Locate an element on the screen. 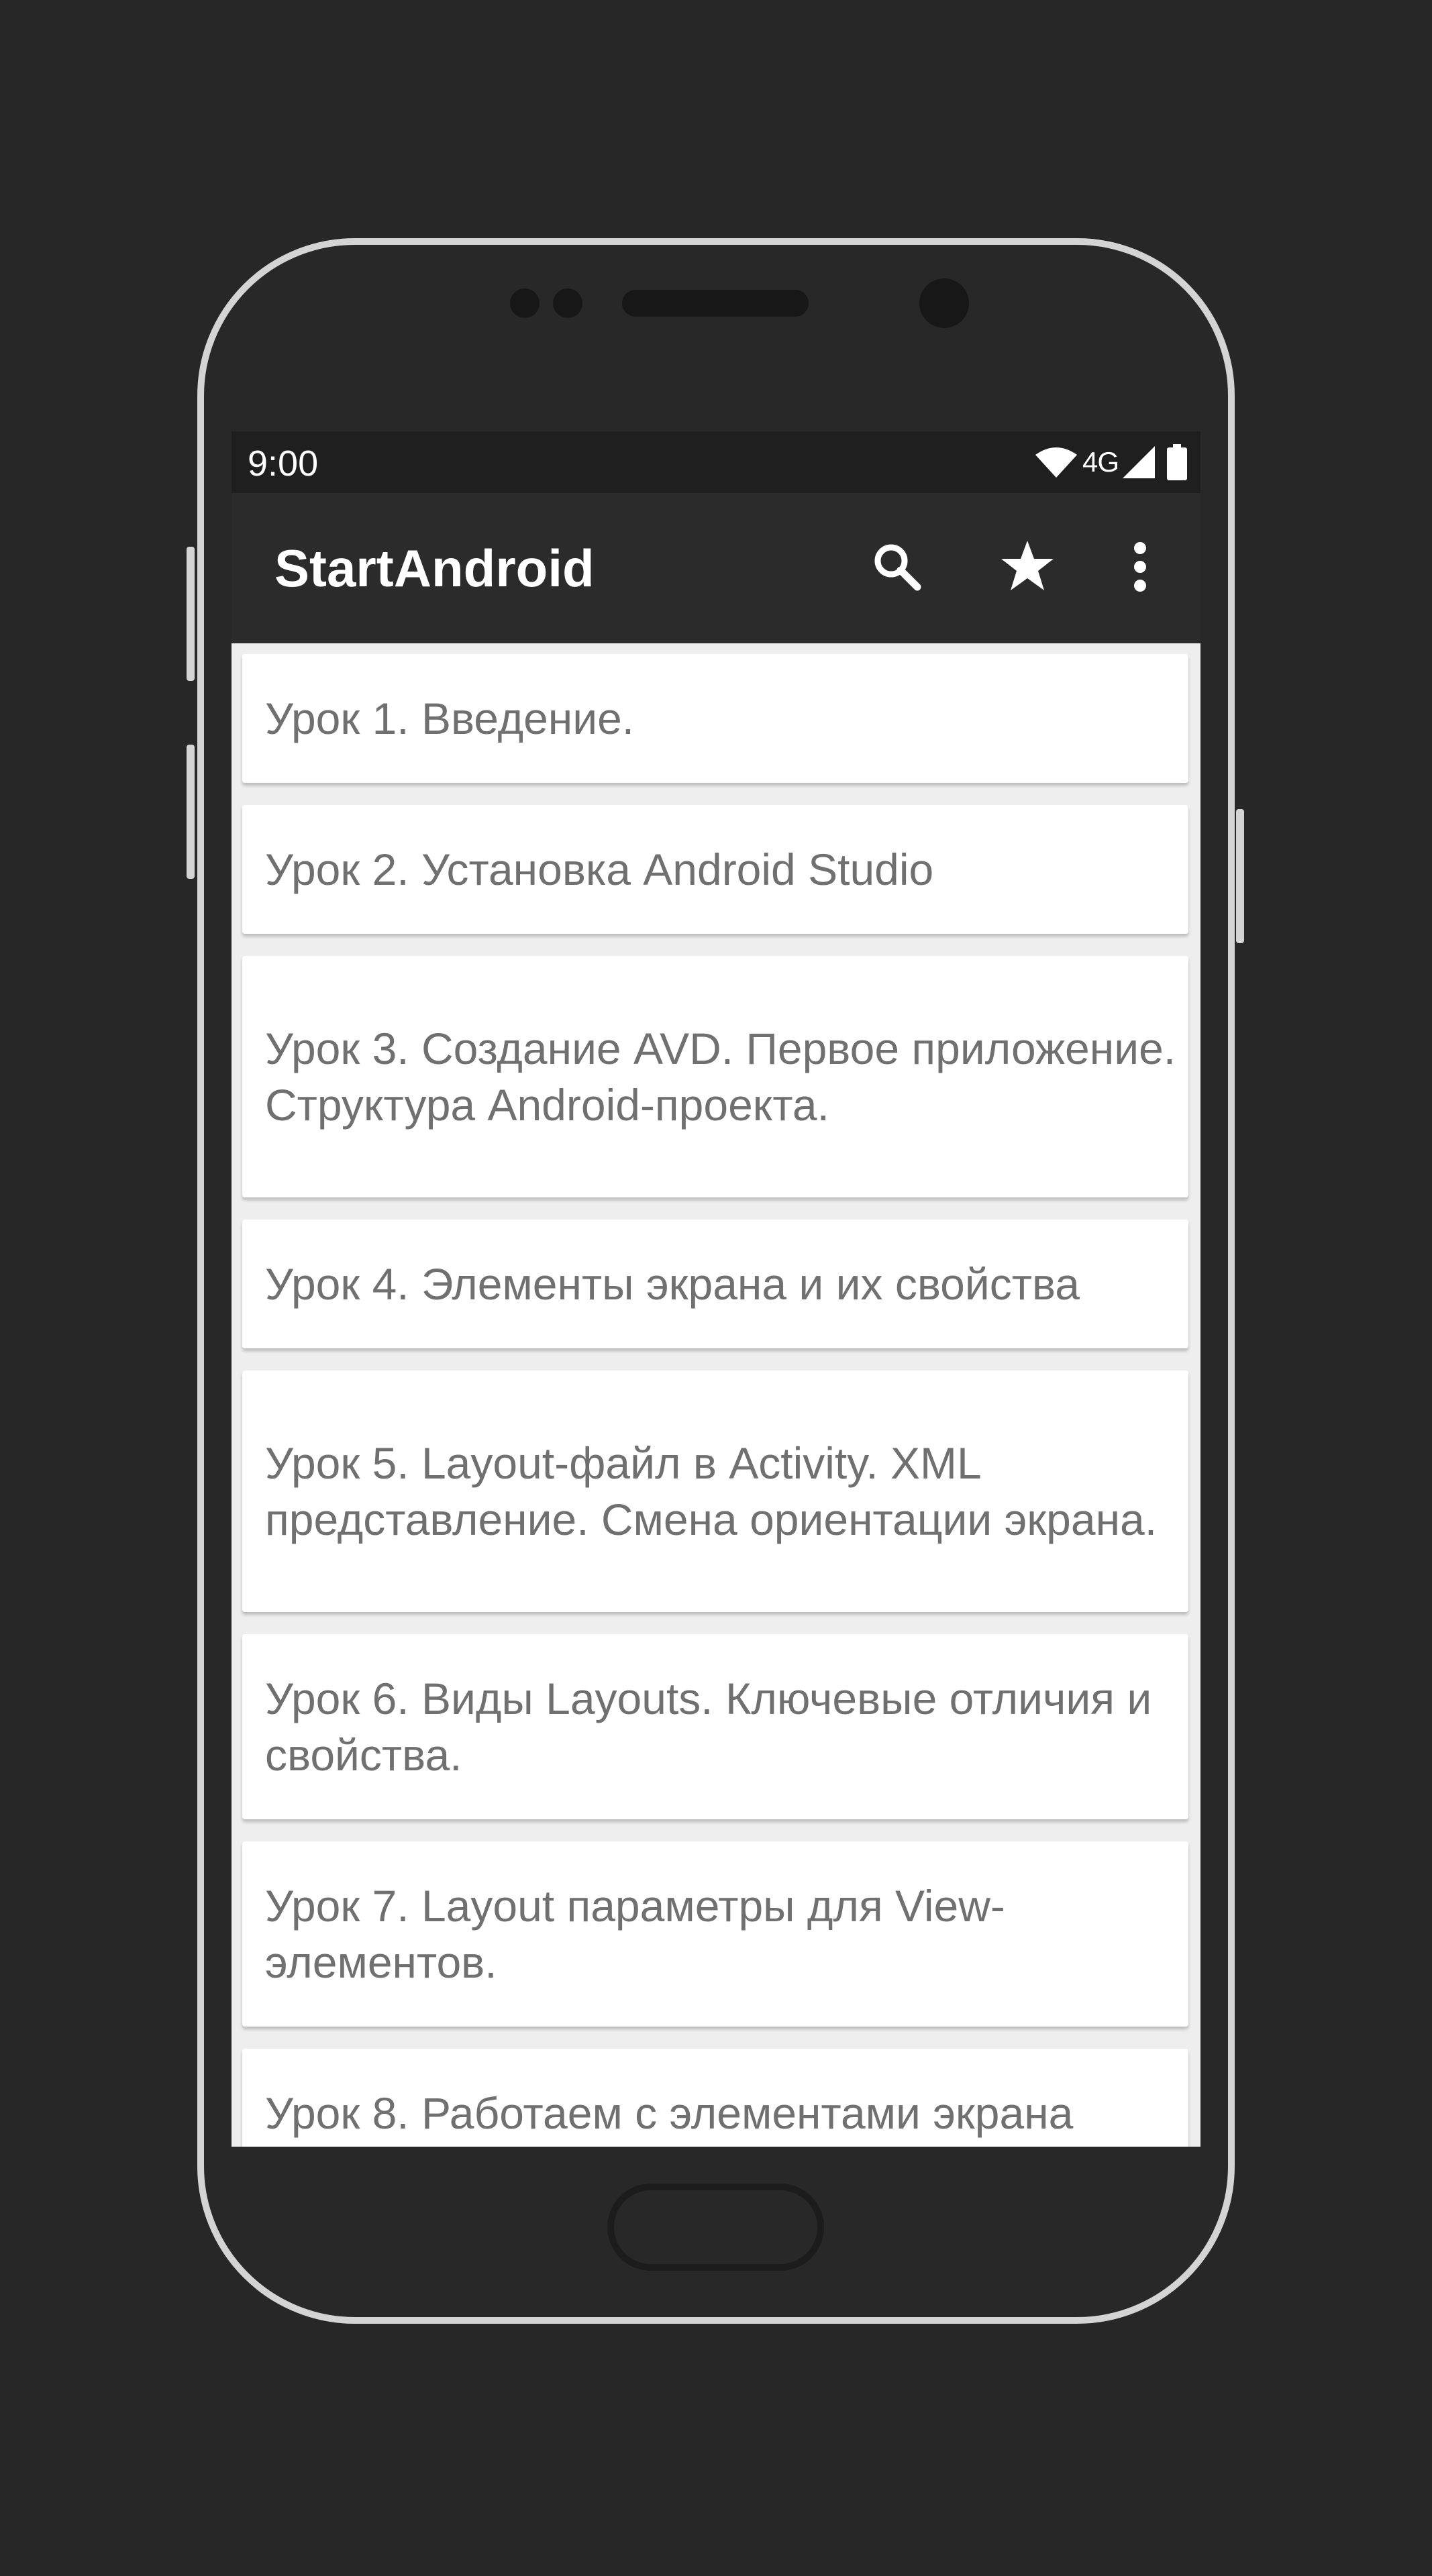 The image size is (1432, 2576). star-icon is located at coordinates (1027, 568).